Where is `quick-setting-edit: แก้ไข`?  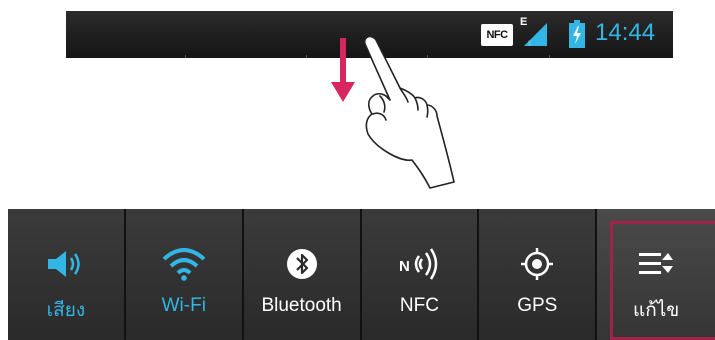 quick-setting-edit: แก้ไข is located at coordinates (656, 274).